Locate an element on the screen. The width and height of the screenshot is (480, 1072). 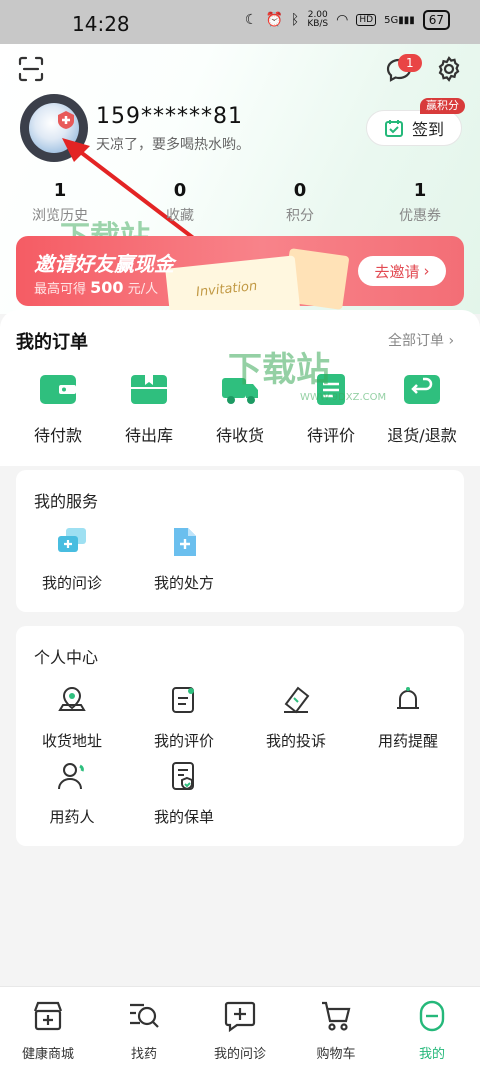
signal-label: 5G is located at coordinates (391, 20).